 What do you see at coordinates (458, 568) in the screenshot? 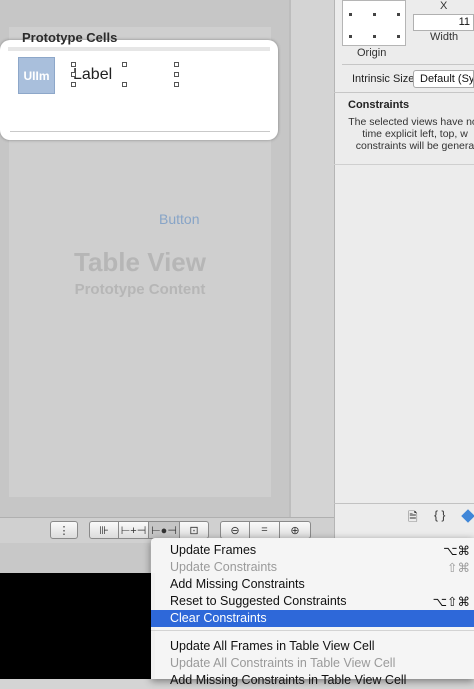
I see `menu-item-shortcut: ⇧⌘` at bounding box center [458, 568].